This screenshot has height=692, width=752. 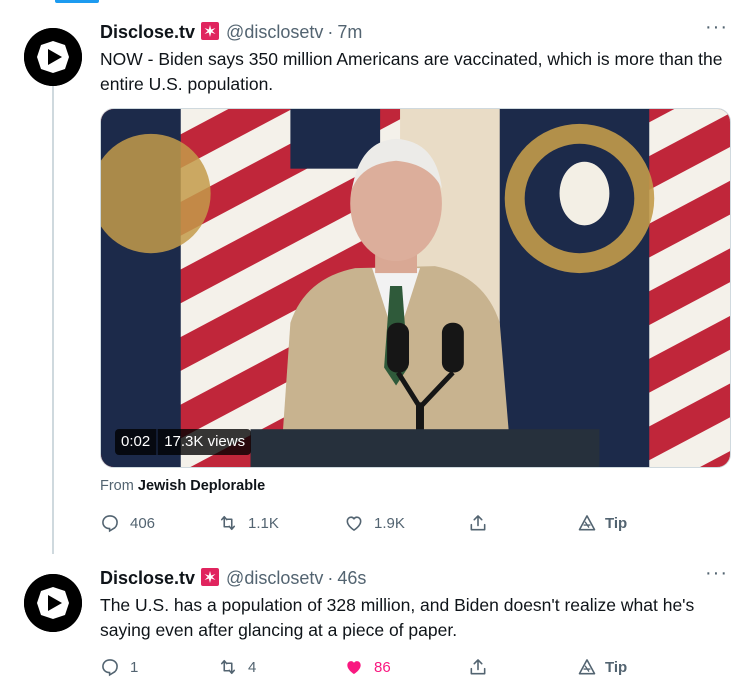 I want to click on attribution-prefix: From, so click(x=117, y=486).